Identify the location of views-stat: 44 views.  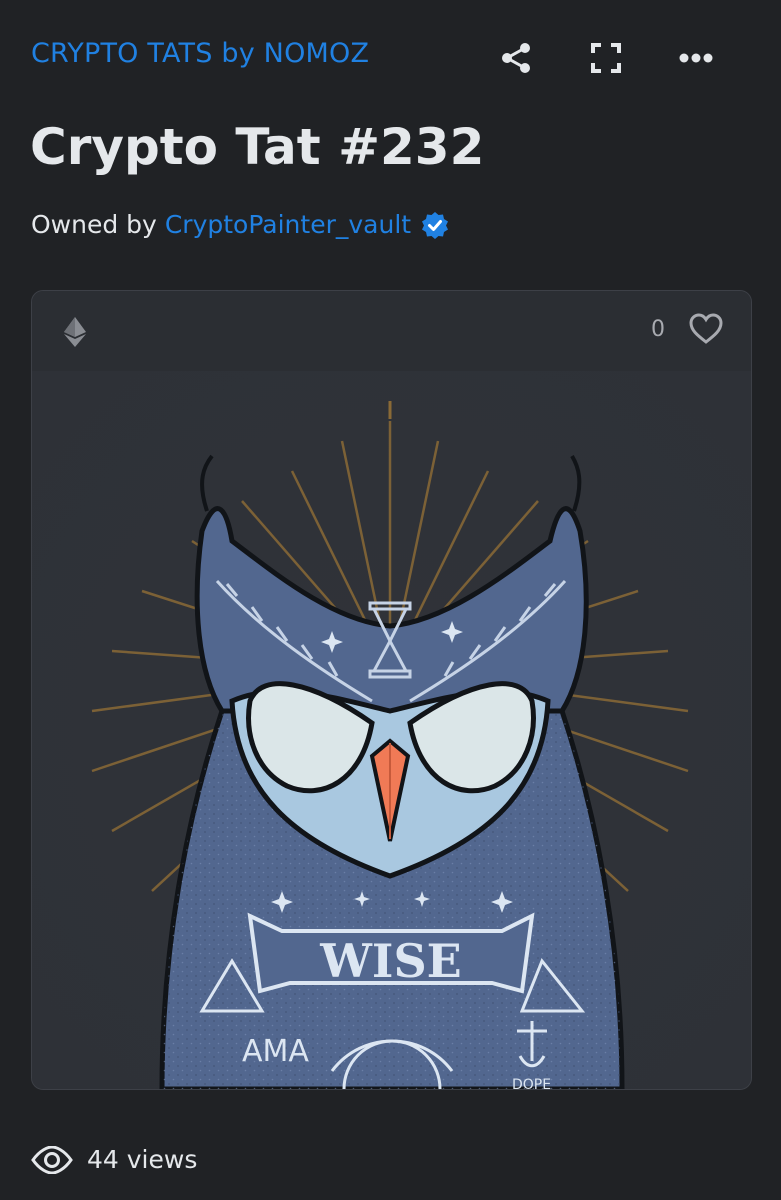
(114, 1159).